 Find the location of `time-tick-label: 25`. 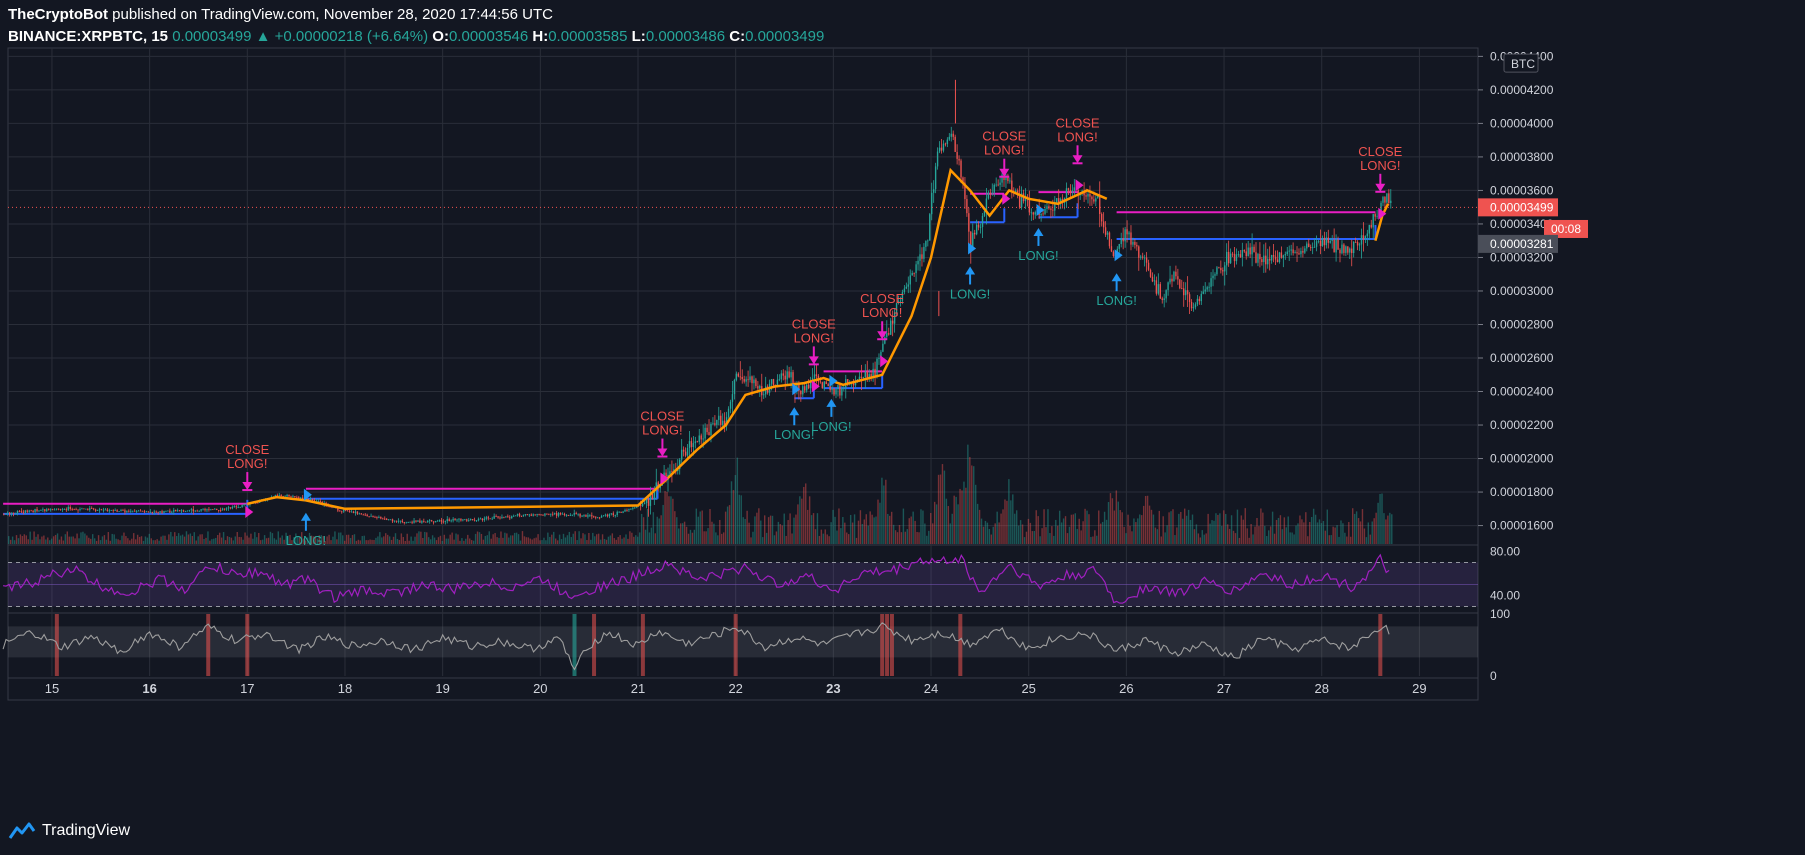

time-tick-label: 25 is located at coordinates (1028, 688).